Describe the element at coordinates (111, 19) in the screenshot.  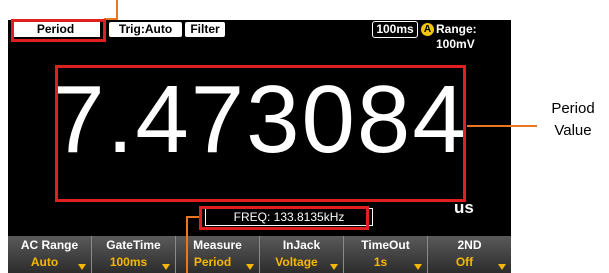
I see `callout-line-mode-h` at that location.